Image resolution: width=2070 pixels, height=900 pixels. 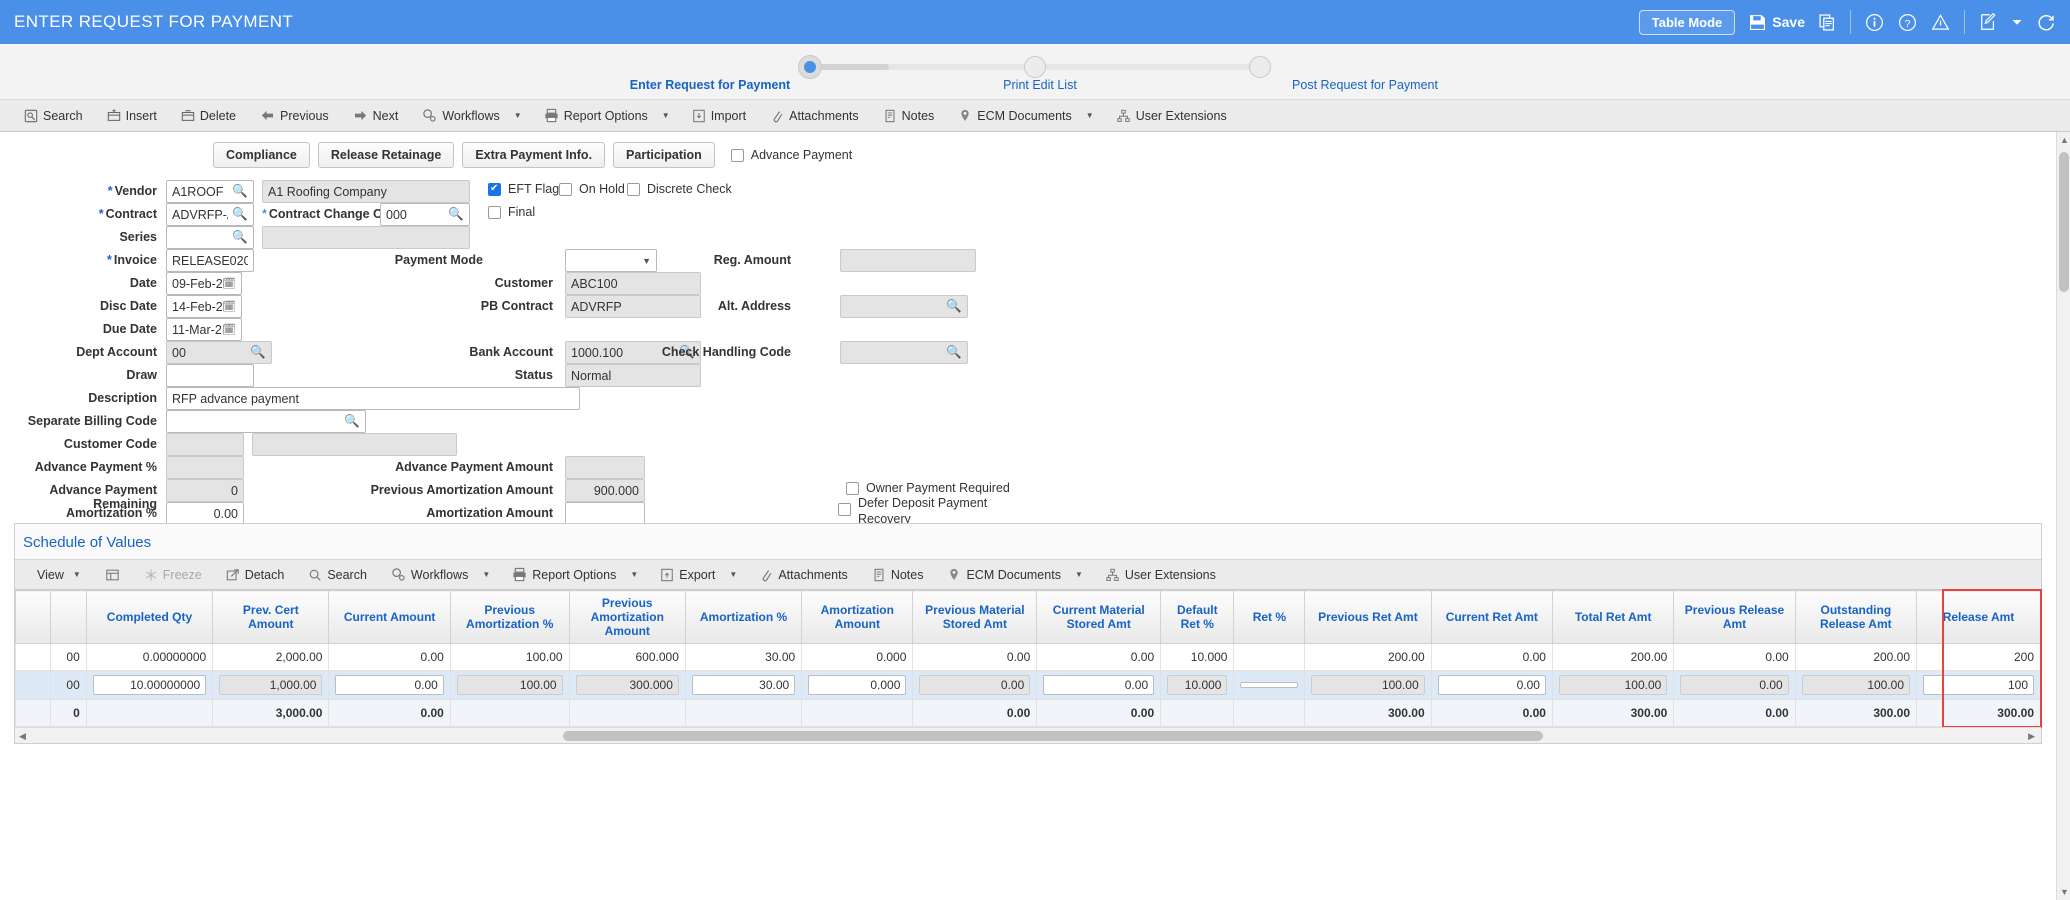 I want to click on description-input: RFP advance payment, so click(x=373, y=398).